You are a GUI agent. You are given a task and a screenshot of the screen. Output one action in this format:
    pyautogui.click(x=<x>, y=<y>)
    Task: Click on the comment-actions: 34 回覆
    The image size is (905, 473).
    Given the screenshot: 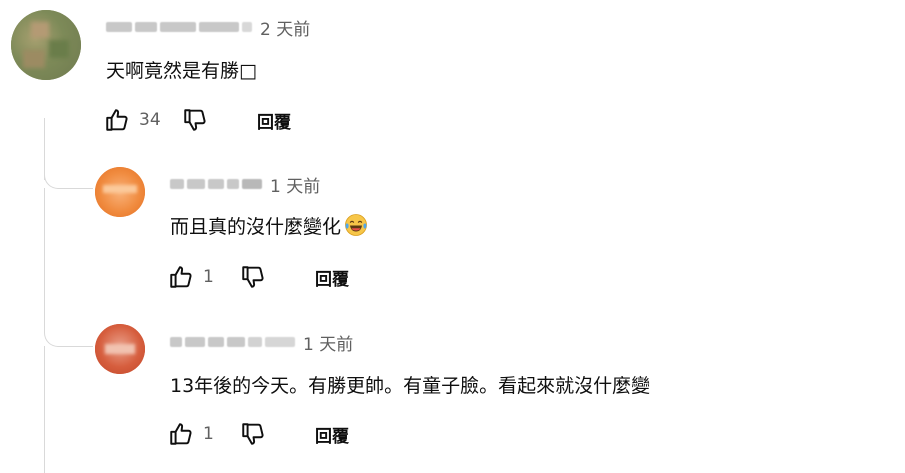 What is the action you would take?
    pyautogui.click(x=197, y=120)
    